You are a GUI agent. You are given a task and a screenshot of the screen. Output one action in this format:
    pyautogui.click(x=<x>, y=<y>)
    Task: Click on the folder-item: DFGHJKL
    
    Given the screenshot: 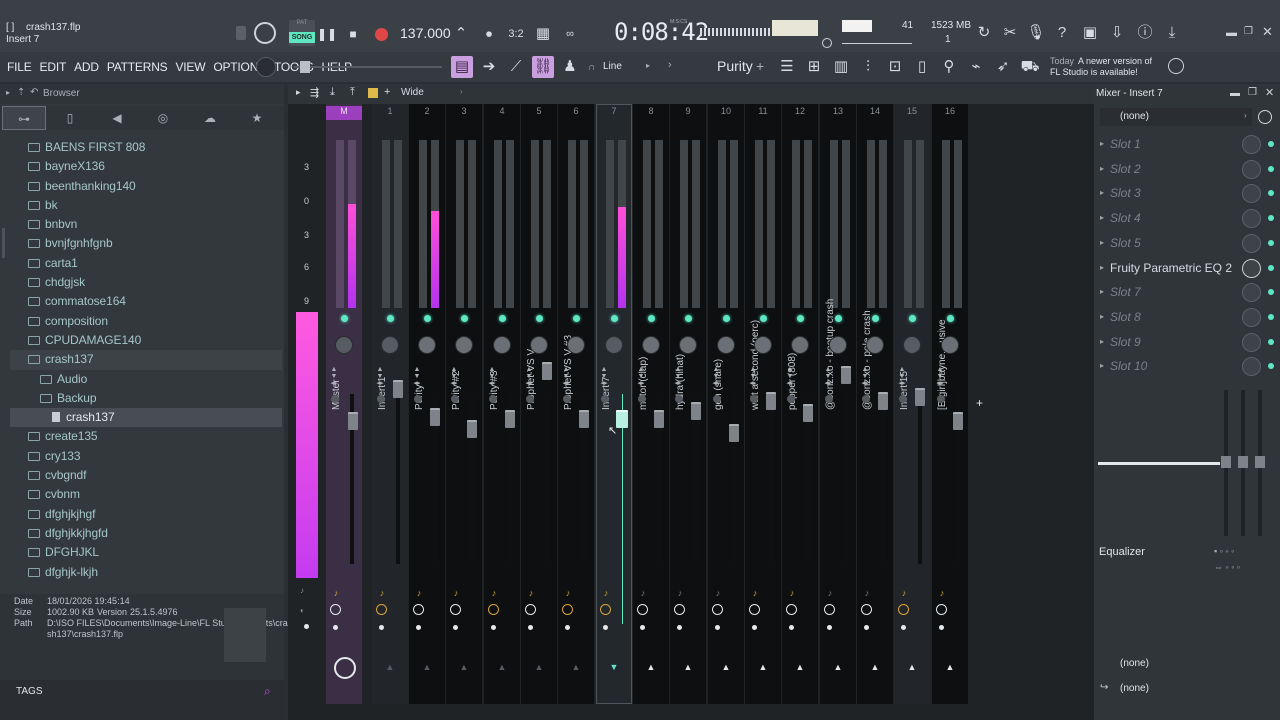 What is the action you would take?
    pyautogui.click(x=146, y=552)
    